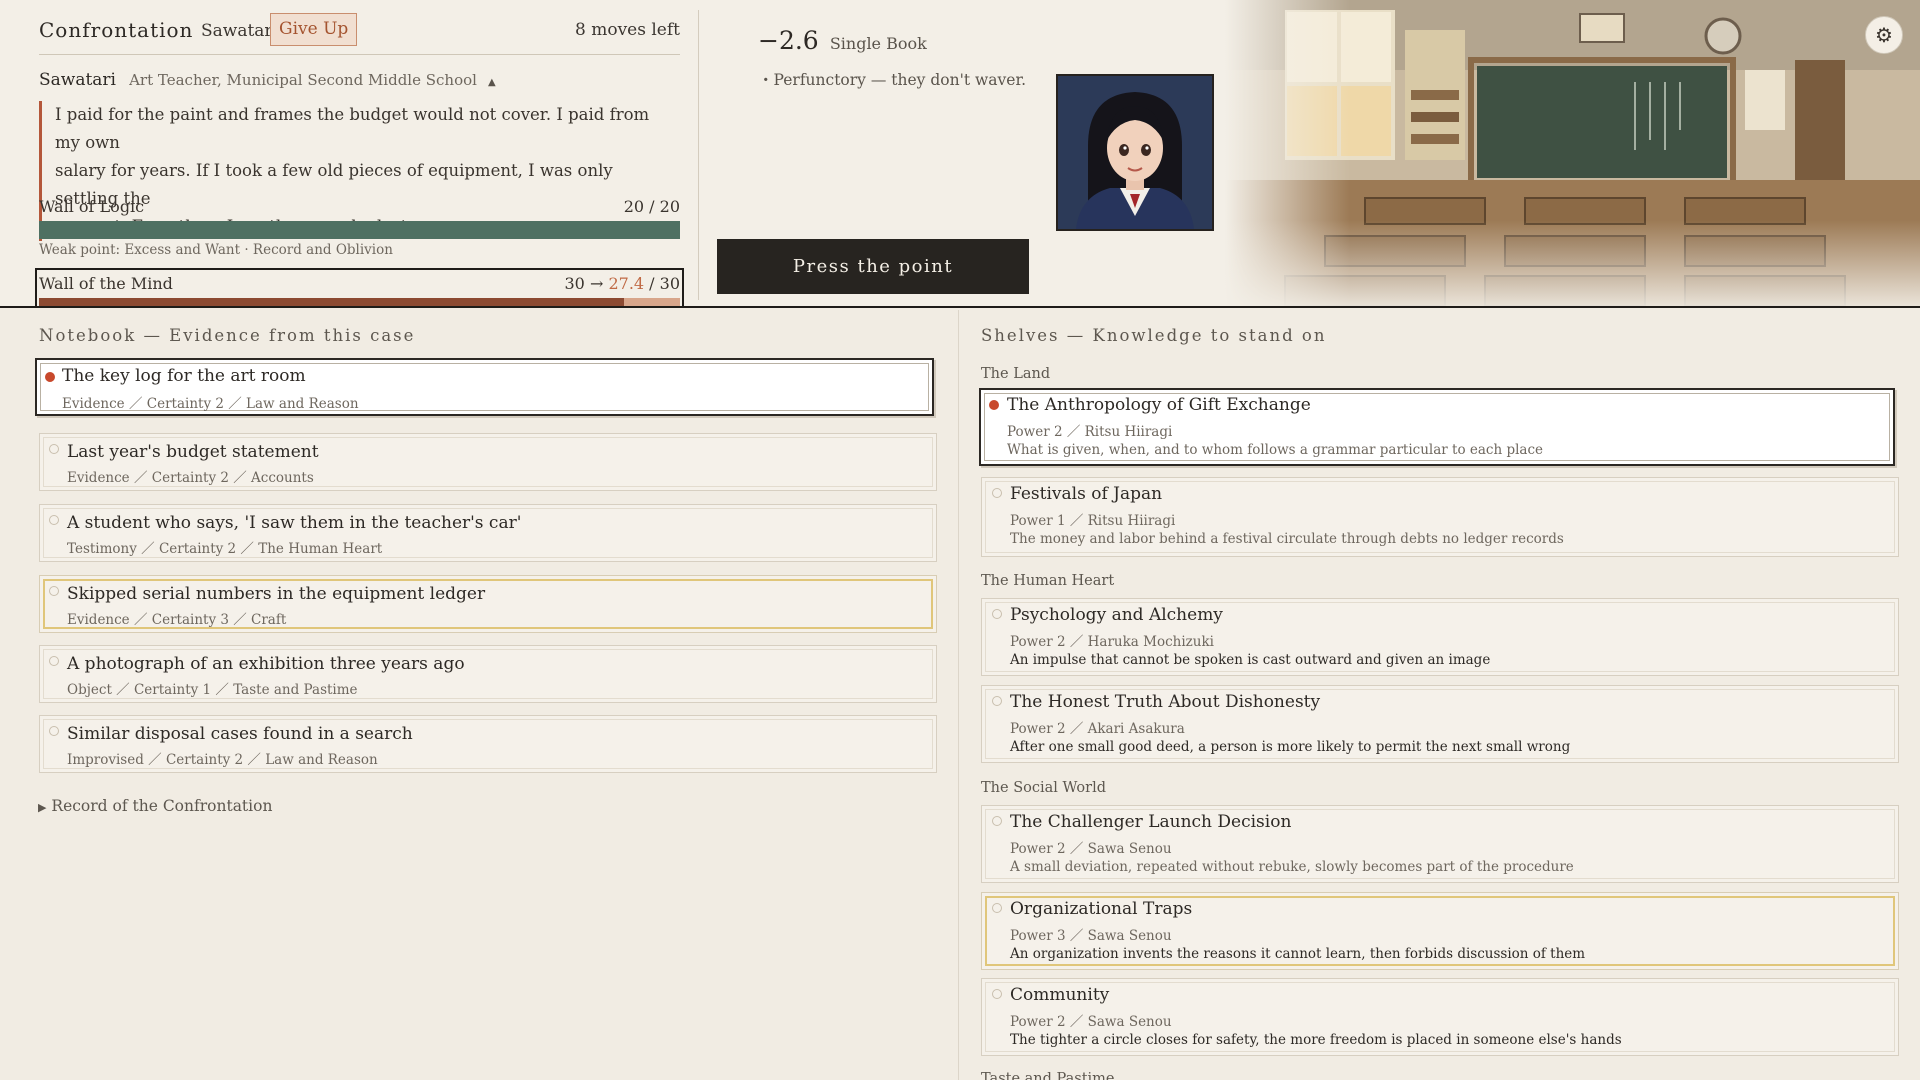 The width and height of the screenshot is (1920, 1080). What do you see at coordinates (42, 807) in the screenshot?
I see `triangle-right-icon: ▶` at bounding box center [42, 807].